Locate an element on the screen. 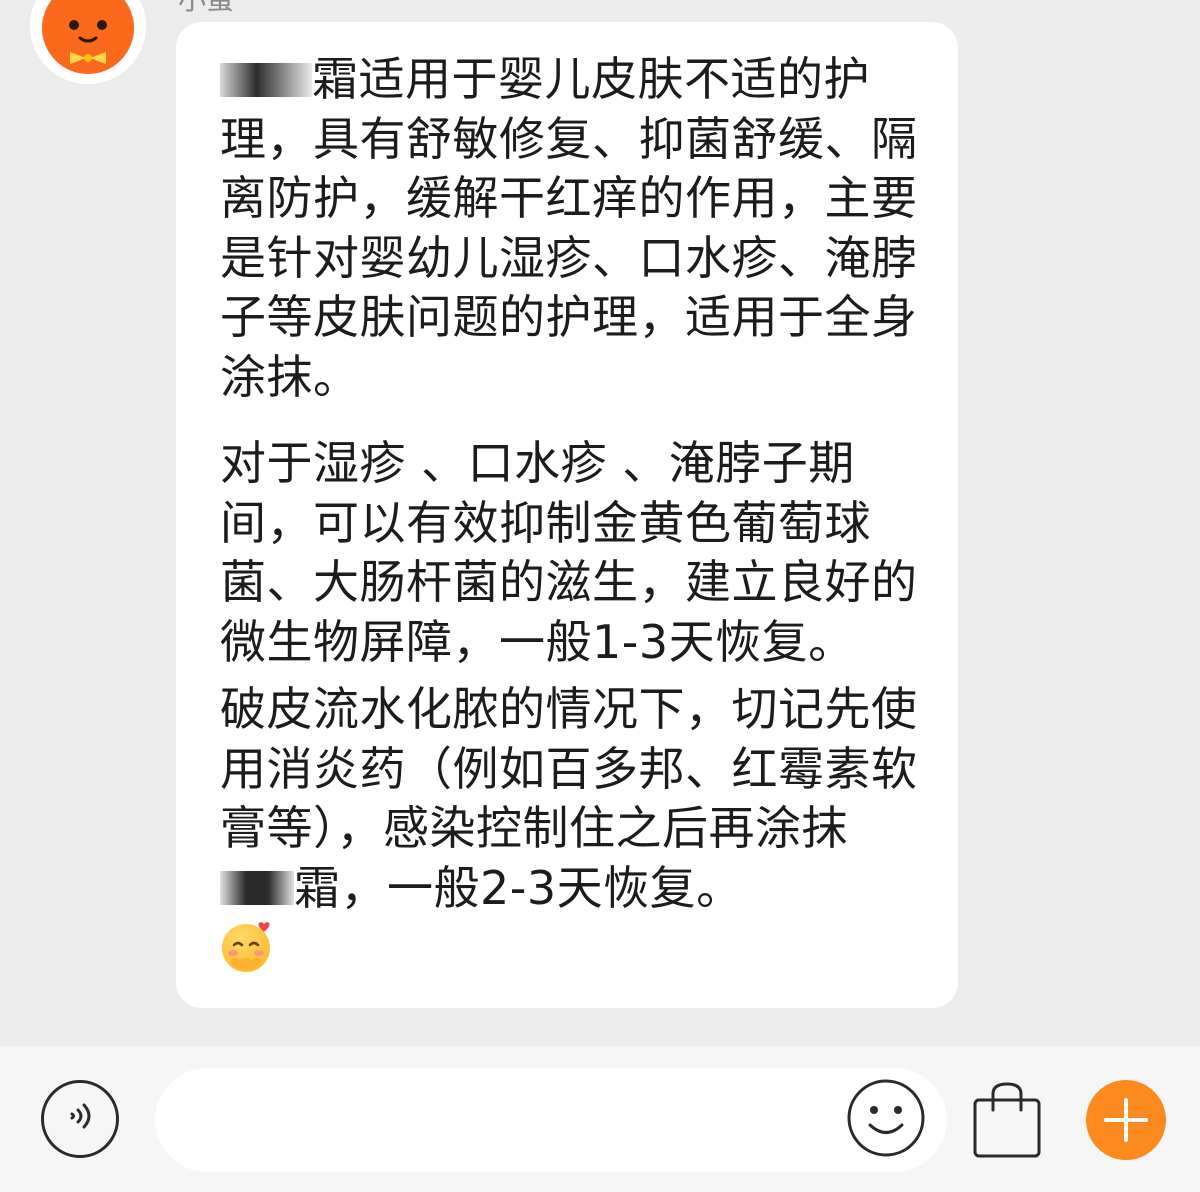 This screenshot has width=1200, height=1192. plus-icon is located at coordinates (1126, 1120).